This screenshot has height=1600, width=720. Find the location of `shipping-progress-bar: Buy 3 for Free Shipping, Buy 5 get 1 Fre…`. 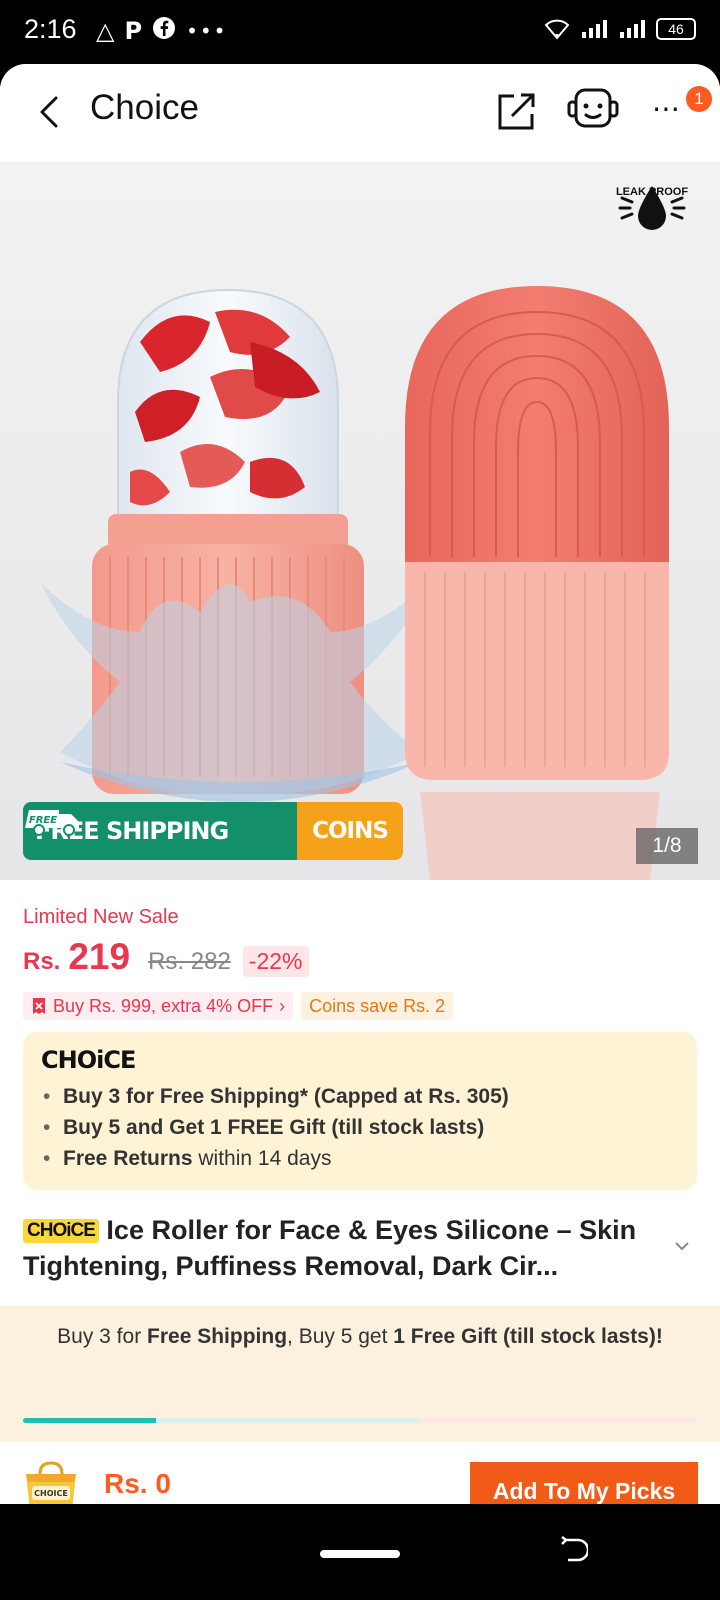

shipping-progress-bar: Buy 3 for Free Shipping, Buy 5 get 1 Fre… is located at coordinates (360, 1374).